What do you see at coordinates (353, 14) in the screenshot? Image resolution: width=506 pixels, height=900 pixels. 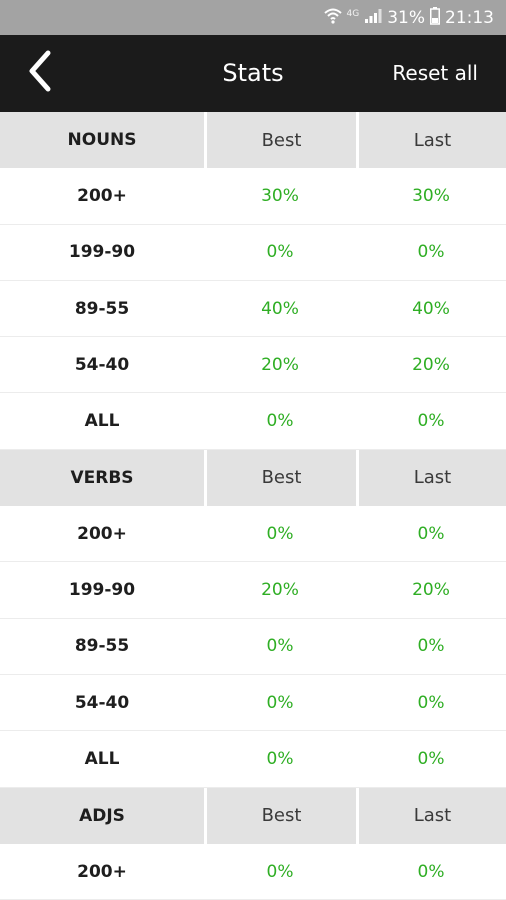 I see `network-type-icon: 4G` at bounding box center [353, 14].